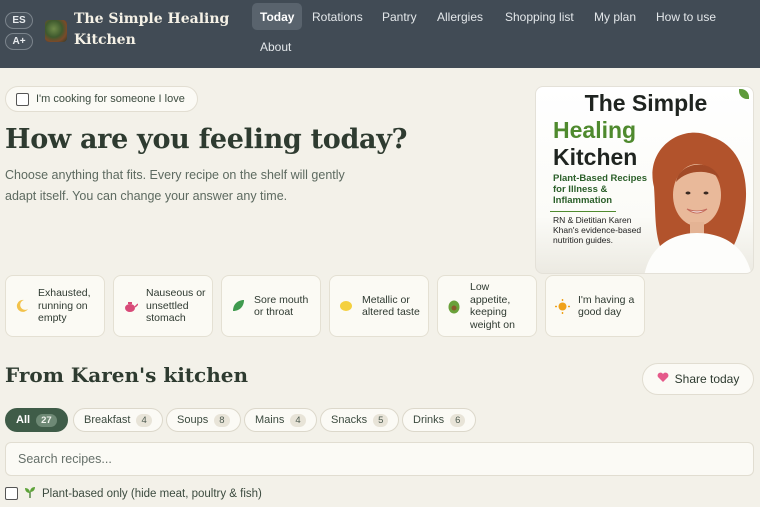 The image size is (760, 507). What do you see at coordinates (238, 306) in the screenshot?
I see `leaf-icon` at bounding box center [238, 306].